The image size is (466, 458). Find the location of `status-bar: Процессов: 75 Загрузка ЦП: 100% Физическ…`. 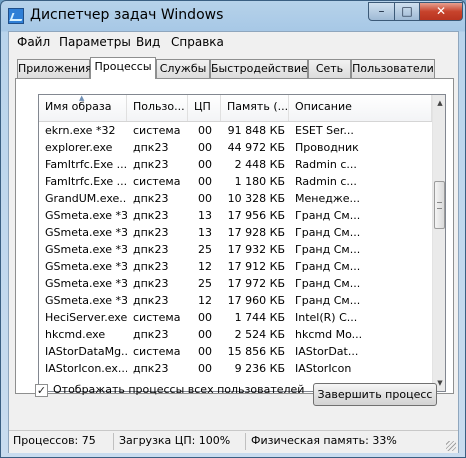

status-bar: Процессов: 75 Загрузка ЦП: 100% Физическ… is located at coordinates (233, 441).